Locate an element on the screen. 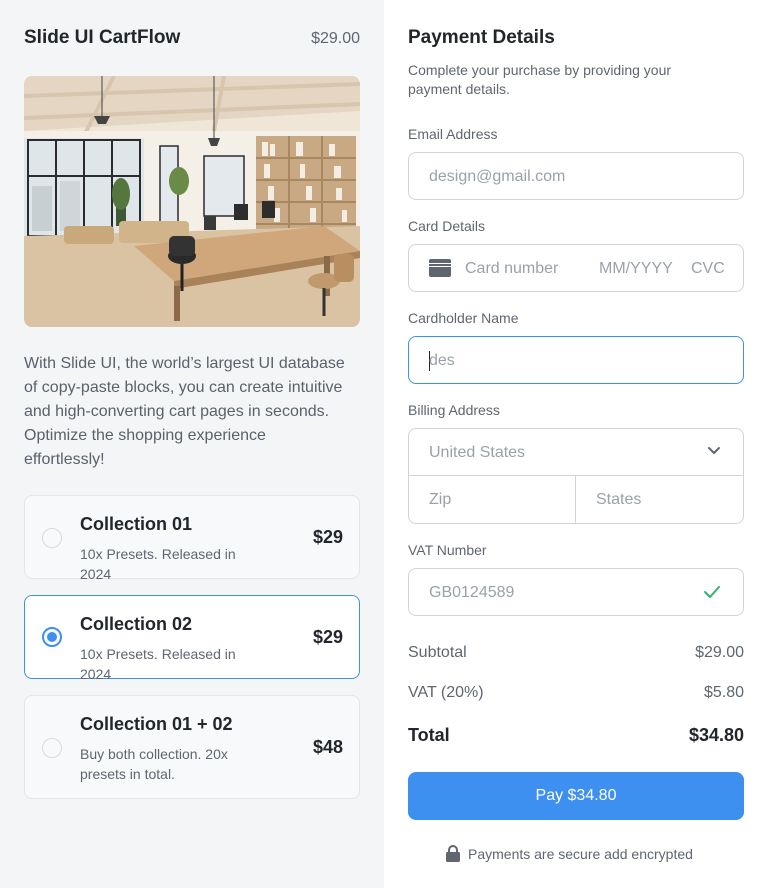 The image size is (768, 888). cardholder-name-field: des is located at coordinates (576, 360).